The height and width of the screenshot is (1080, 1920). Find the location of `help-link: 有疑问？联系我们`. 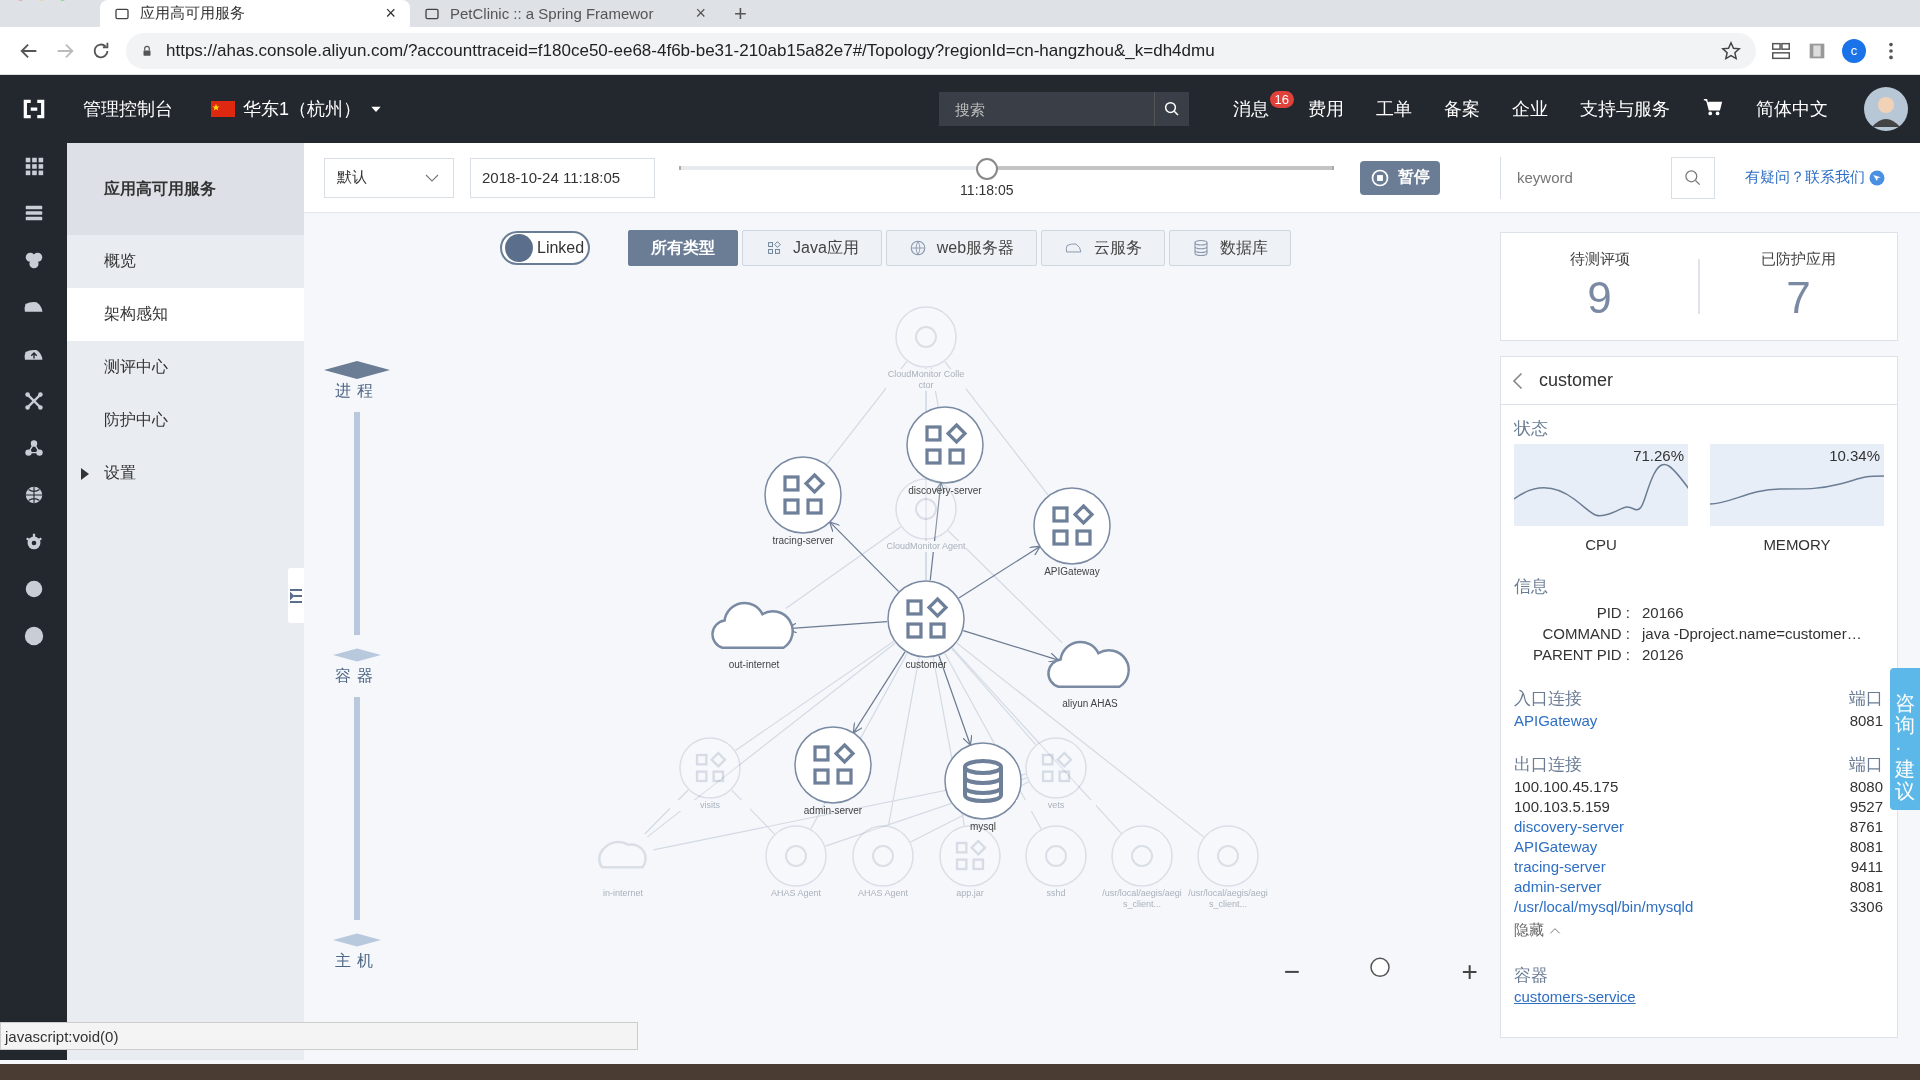

help-link: 有疑问？联系我们 is located at coordinates (1805, 177).